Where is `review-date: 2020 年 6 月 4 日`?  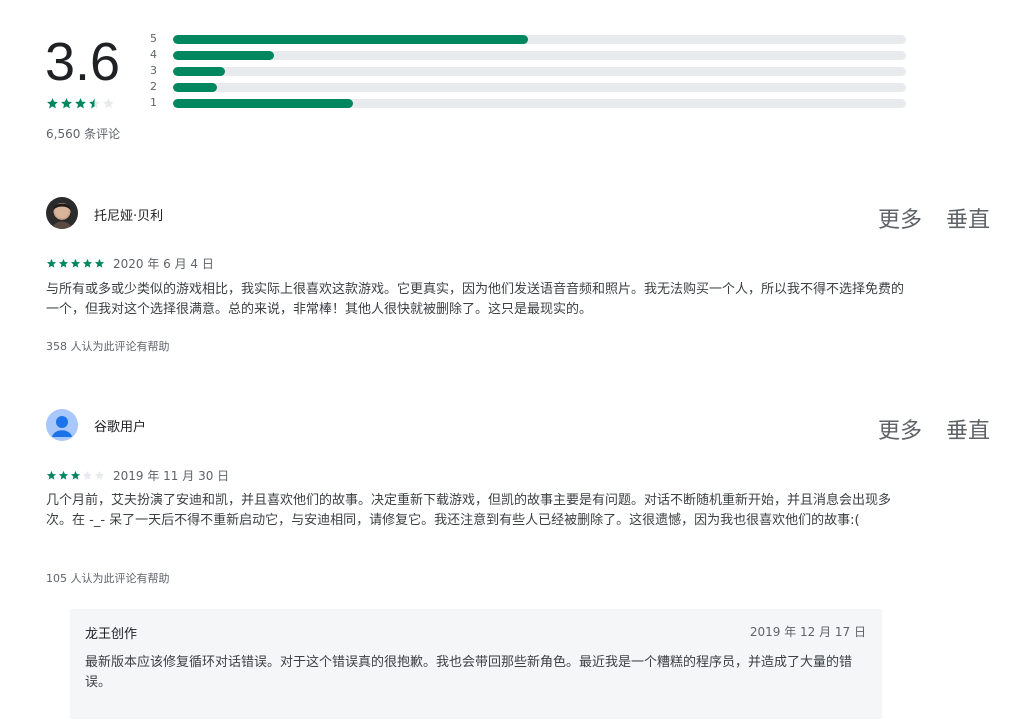 review-date: 2020 年 6 月 4 日 is located at coordinates (163, 264).